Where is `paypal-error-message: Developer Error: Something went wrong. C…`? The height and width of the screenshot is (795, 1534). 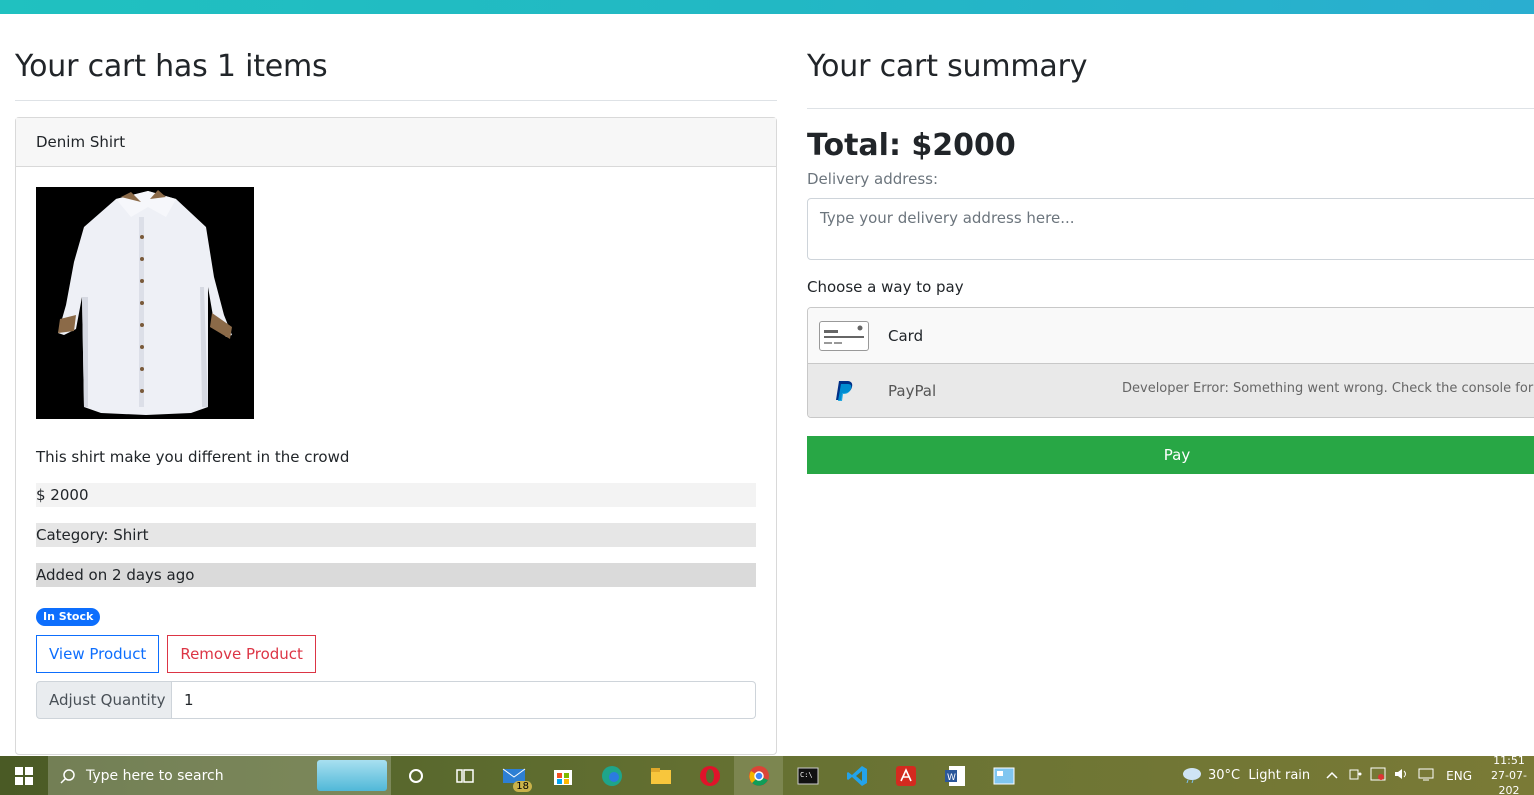 paypal-error-message: Developer Error: Something went wrong. C… is located at coordinates (1328, 388).